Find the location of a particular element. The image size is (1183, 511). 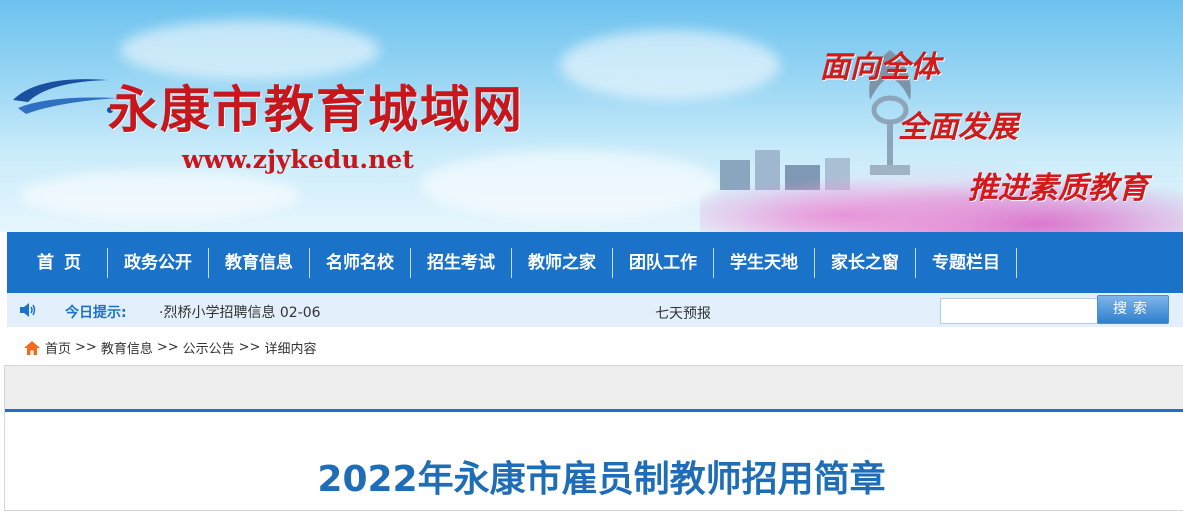

article-title: 2022年永康市雇员制教师招用简章 is located at coordinates (601, 479).